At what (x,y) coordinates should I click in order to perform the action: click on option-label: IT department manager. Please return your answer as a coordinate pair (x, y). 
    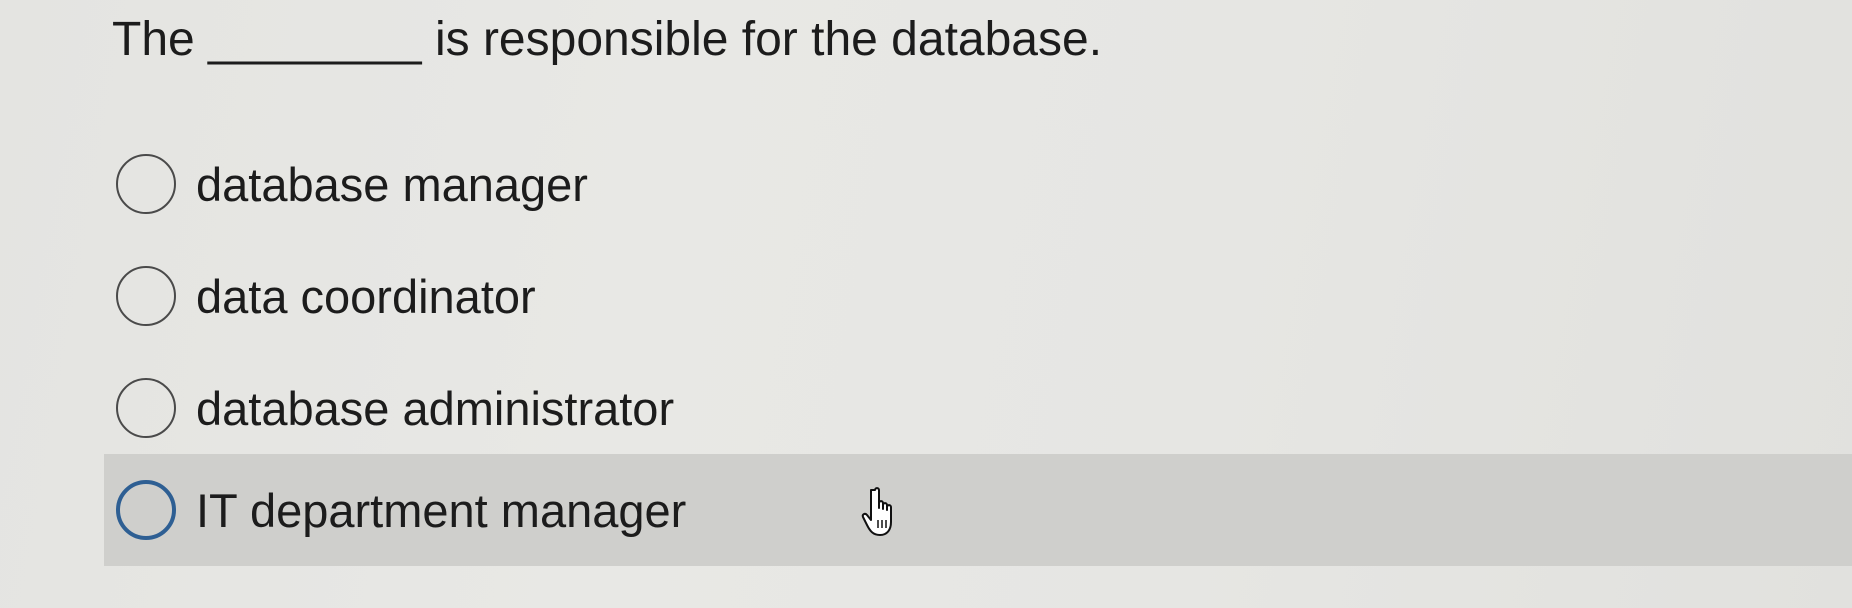
    Looking at the image, I should click on (441, 510).